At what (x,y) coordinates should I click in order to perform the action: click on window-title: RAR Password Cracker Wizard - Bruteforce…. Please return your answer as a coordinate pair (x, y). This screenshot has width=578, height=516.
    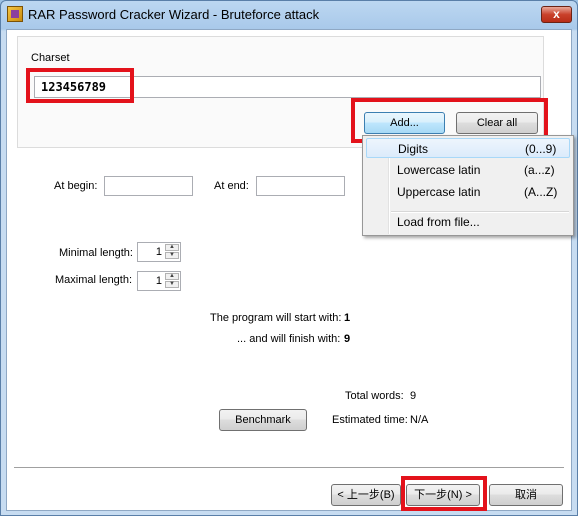
    Looking at the image, I should click on (174, 14).